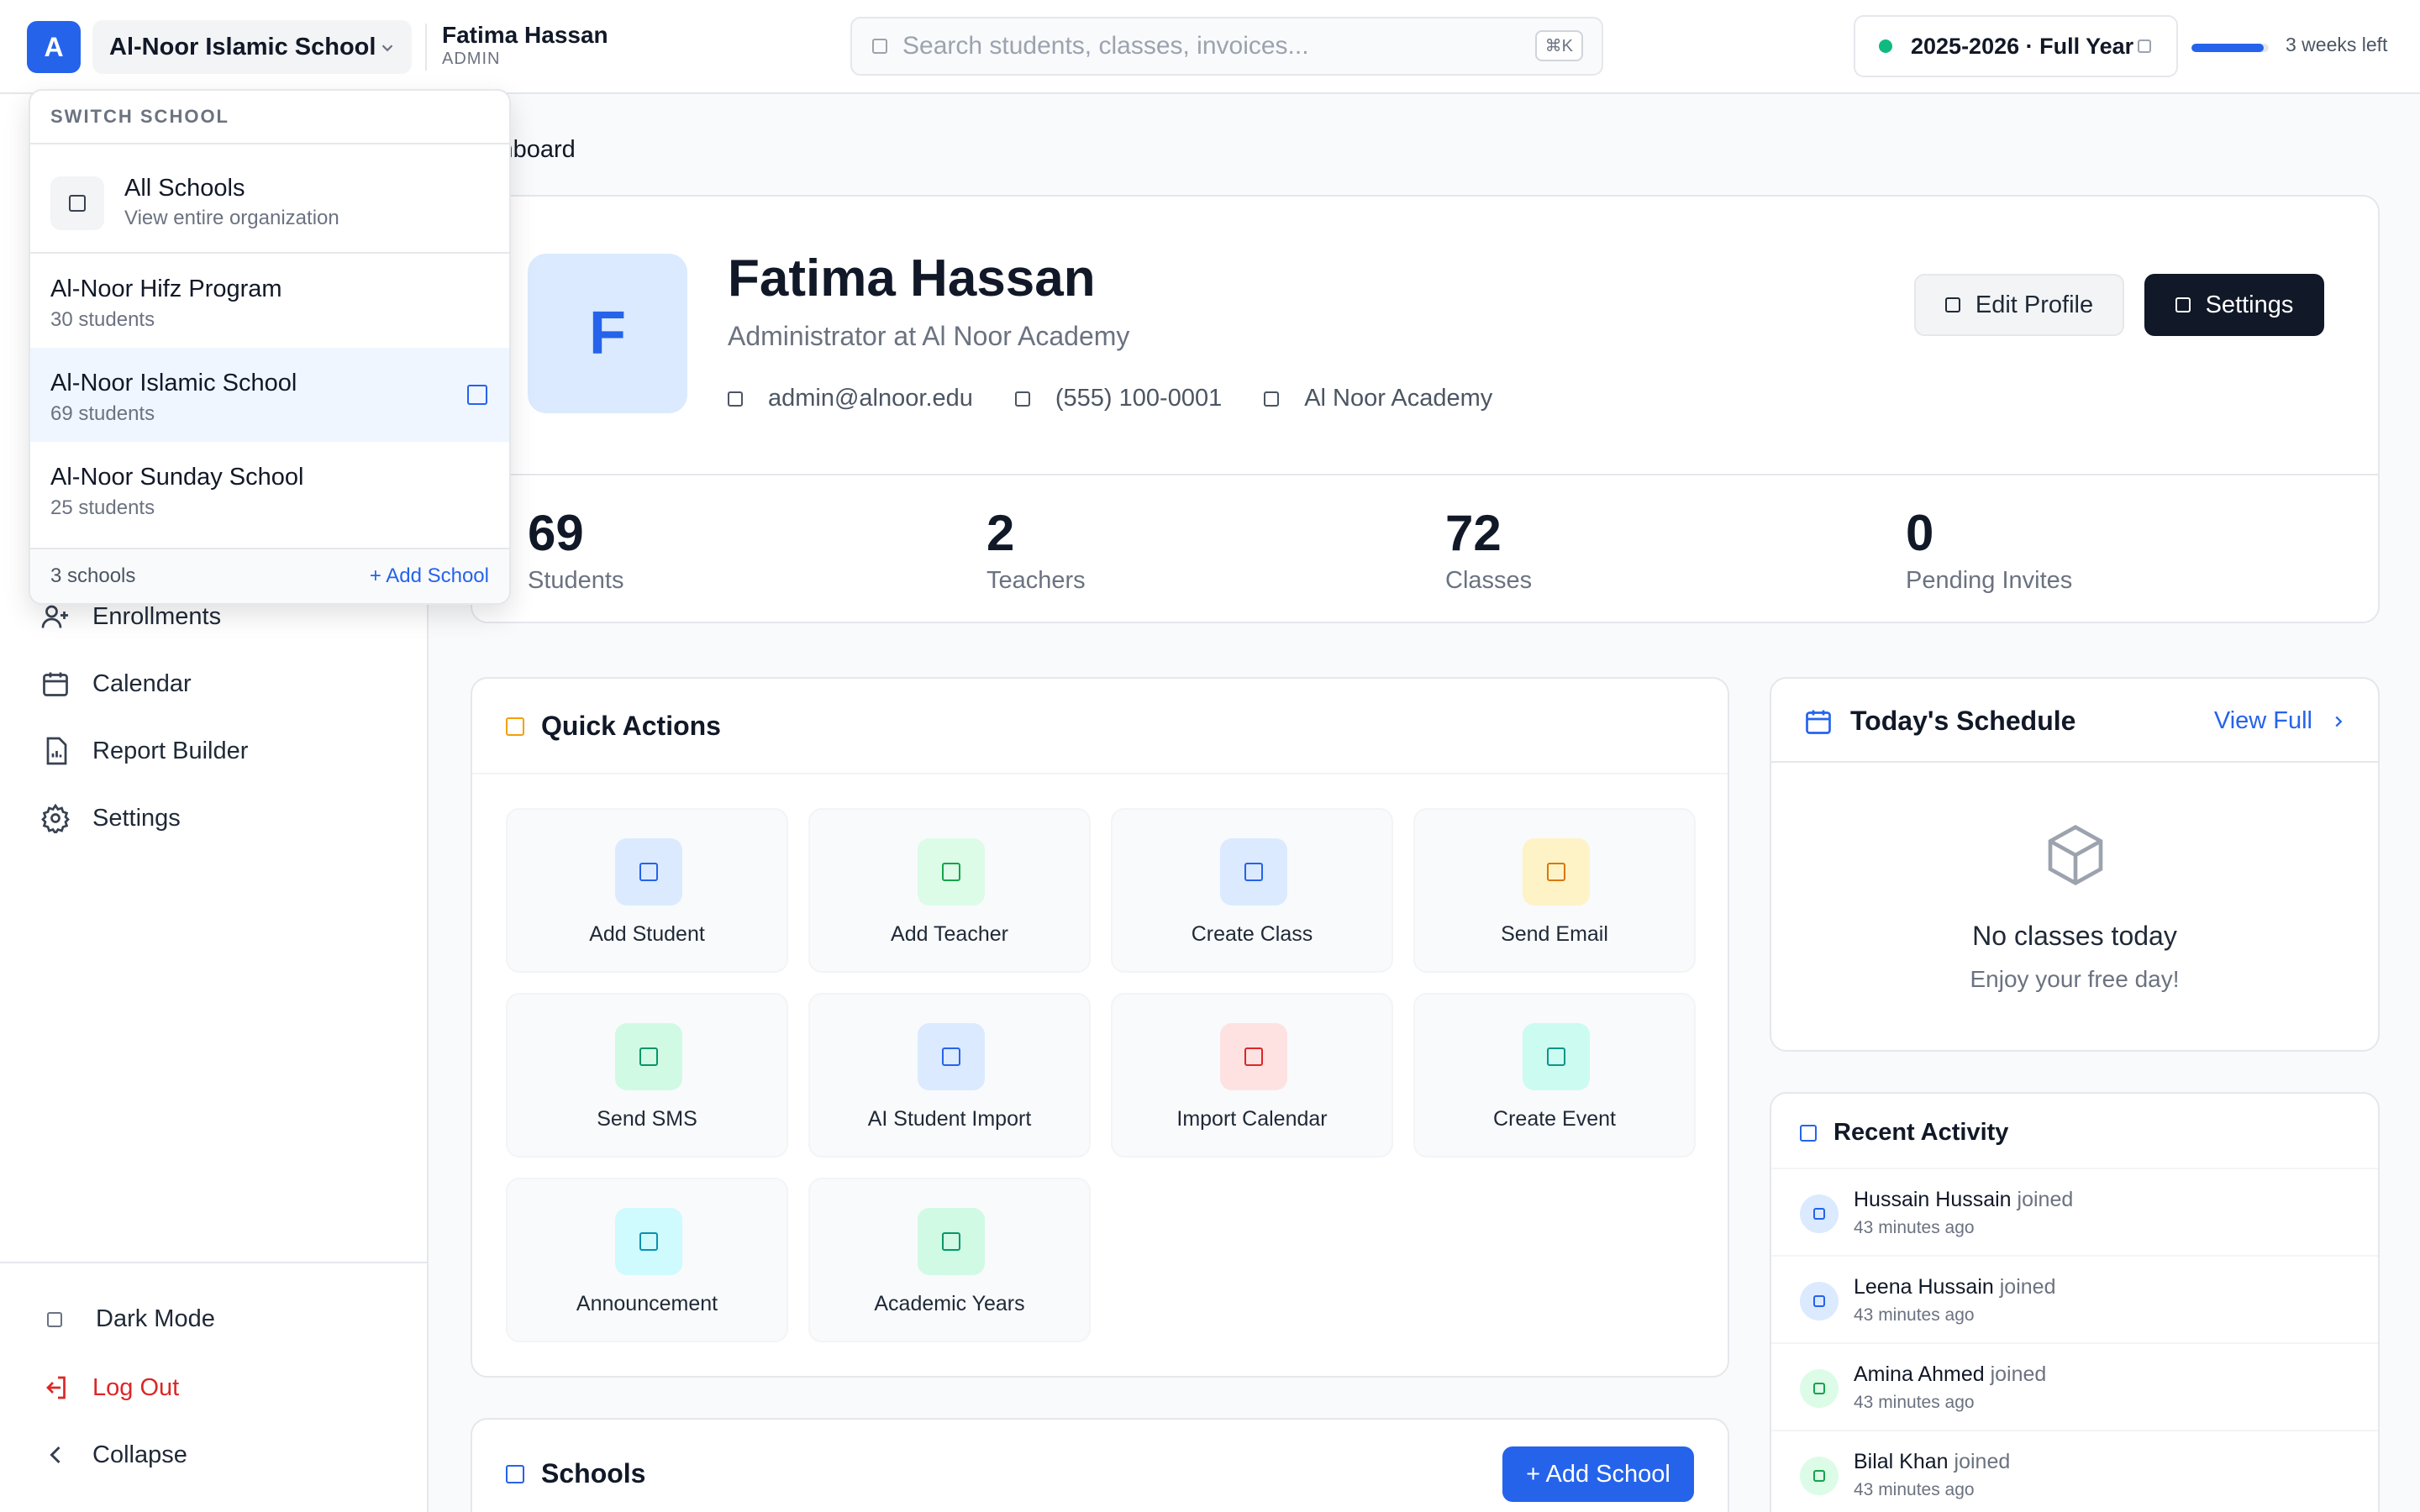  Describe the element at coordinates (102, 319) in the screenshot. I see `school-option-count: 30 students` at that location.